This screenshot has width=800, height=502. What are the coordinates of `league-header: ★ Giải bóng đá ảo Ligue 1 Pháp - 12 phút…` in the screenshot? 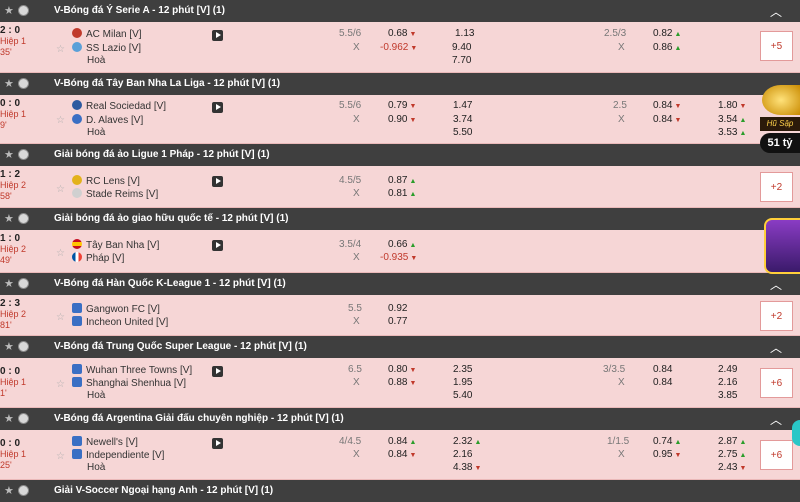 It's located at (400, 155).